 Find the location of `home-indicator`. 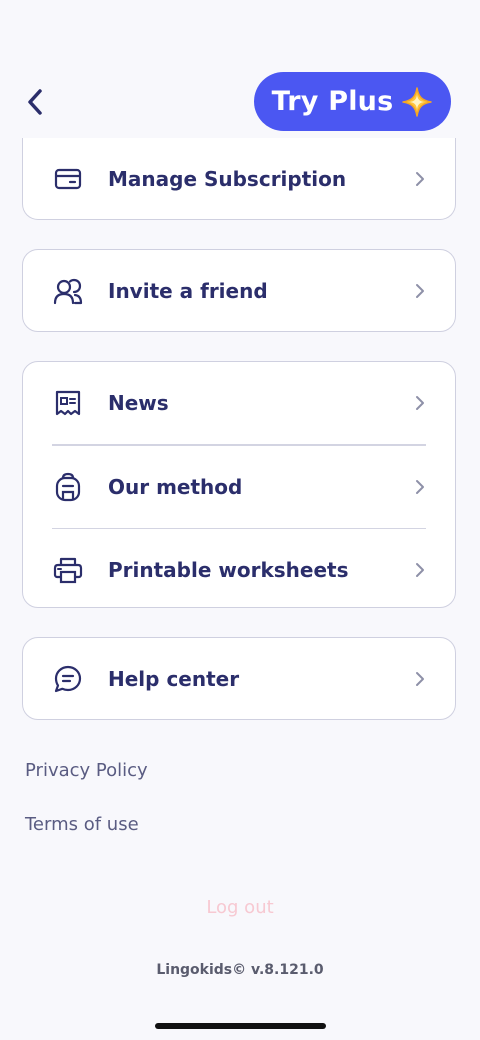

home-indicator is located at coordinates (240, 1026).